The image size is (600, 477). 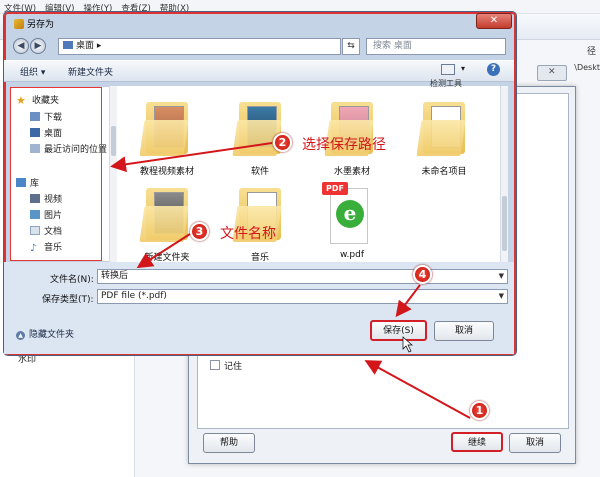 What do you see at coordinates (422, 274) in the screenshot?
I see `step-badge-4: 4` at bounding box center [422, 274].